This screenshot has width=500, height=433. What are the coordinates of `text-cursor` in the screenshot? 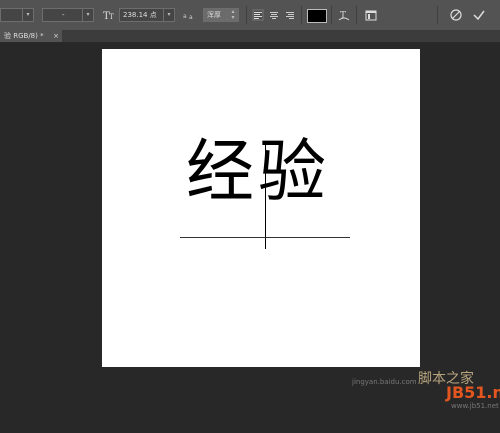 It's located at (265, 196).